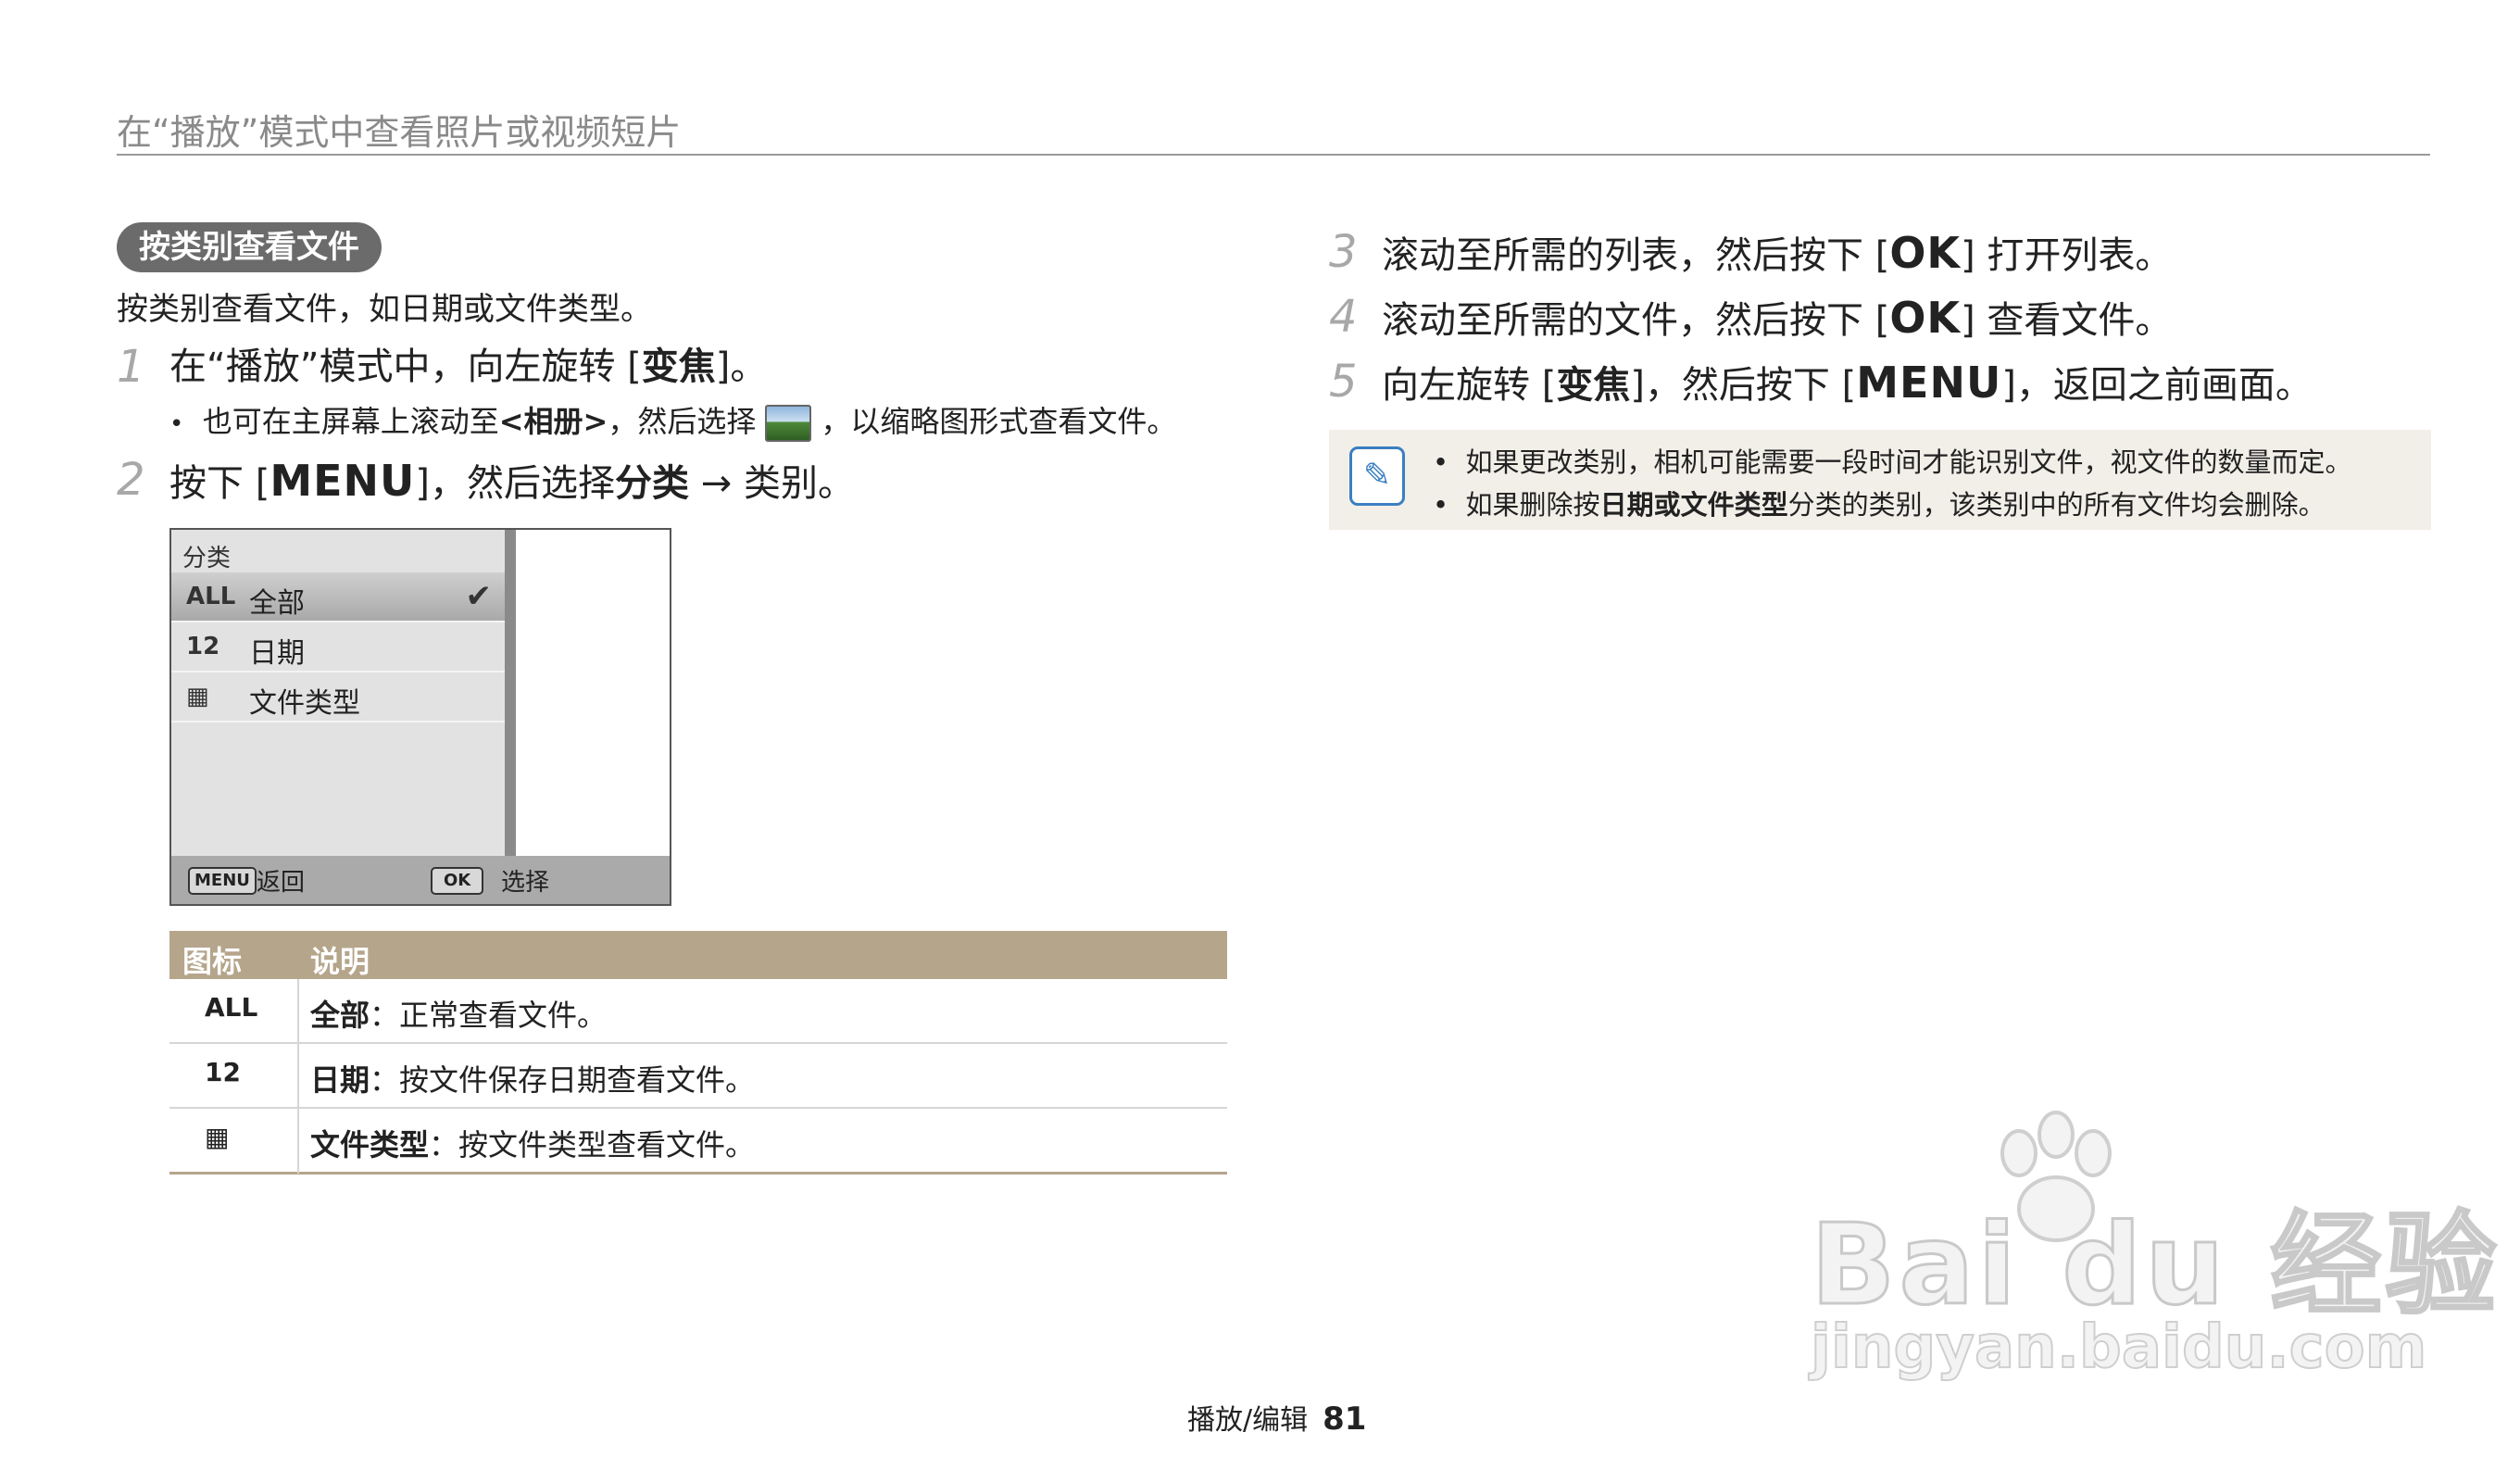  Describe the element at coordinates (2155, 1266) in the screenshot. I see `watermark-brand: Bai du 经验` at that location.